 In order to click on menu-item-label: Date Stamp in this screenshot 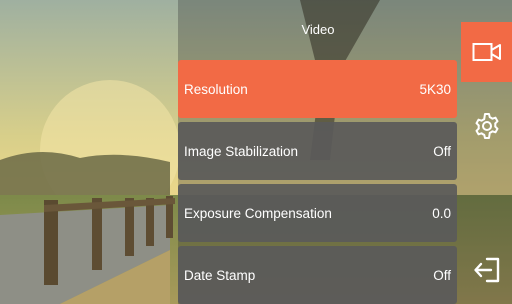, I will do `click(220, 275)`.